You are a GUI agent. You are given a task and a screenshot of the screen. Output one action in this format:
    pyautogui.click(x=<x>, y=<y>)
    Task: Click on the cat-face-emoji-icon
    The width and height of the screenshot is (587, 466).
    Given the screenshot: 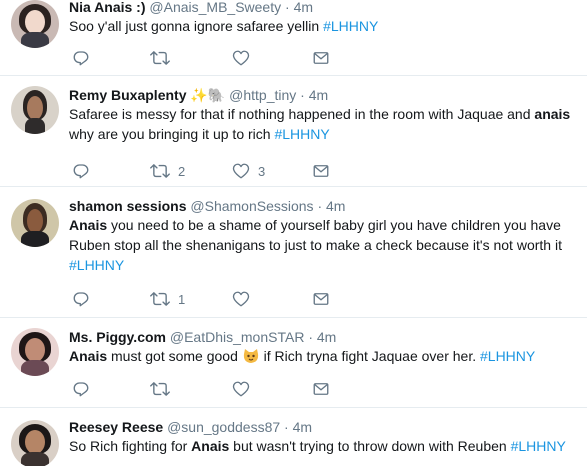 What is the action you would take?
    pyautogui.click(x=251, y=356)
    